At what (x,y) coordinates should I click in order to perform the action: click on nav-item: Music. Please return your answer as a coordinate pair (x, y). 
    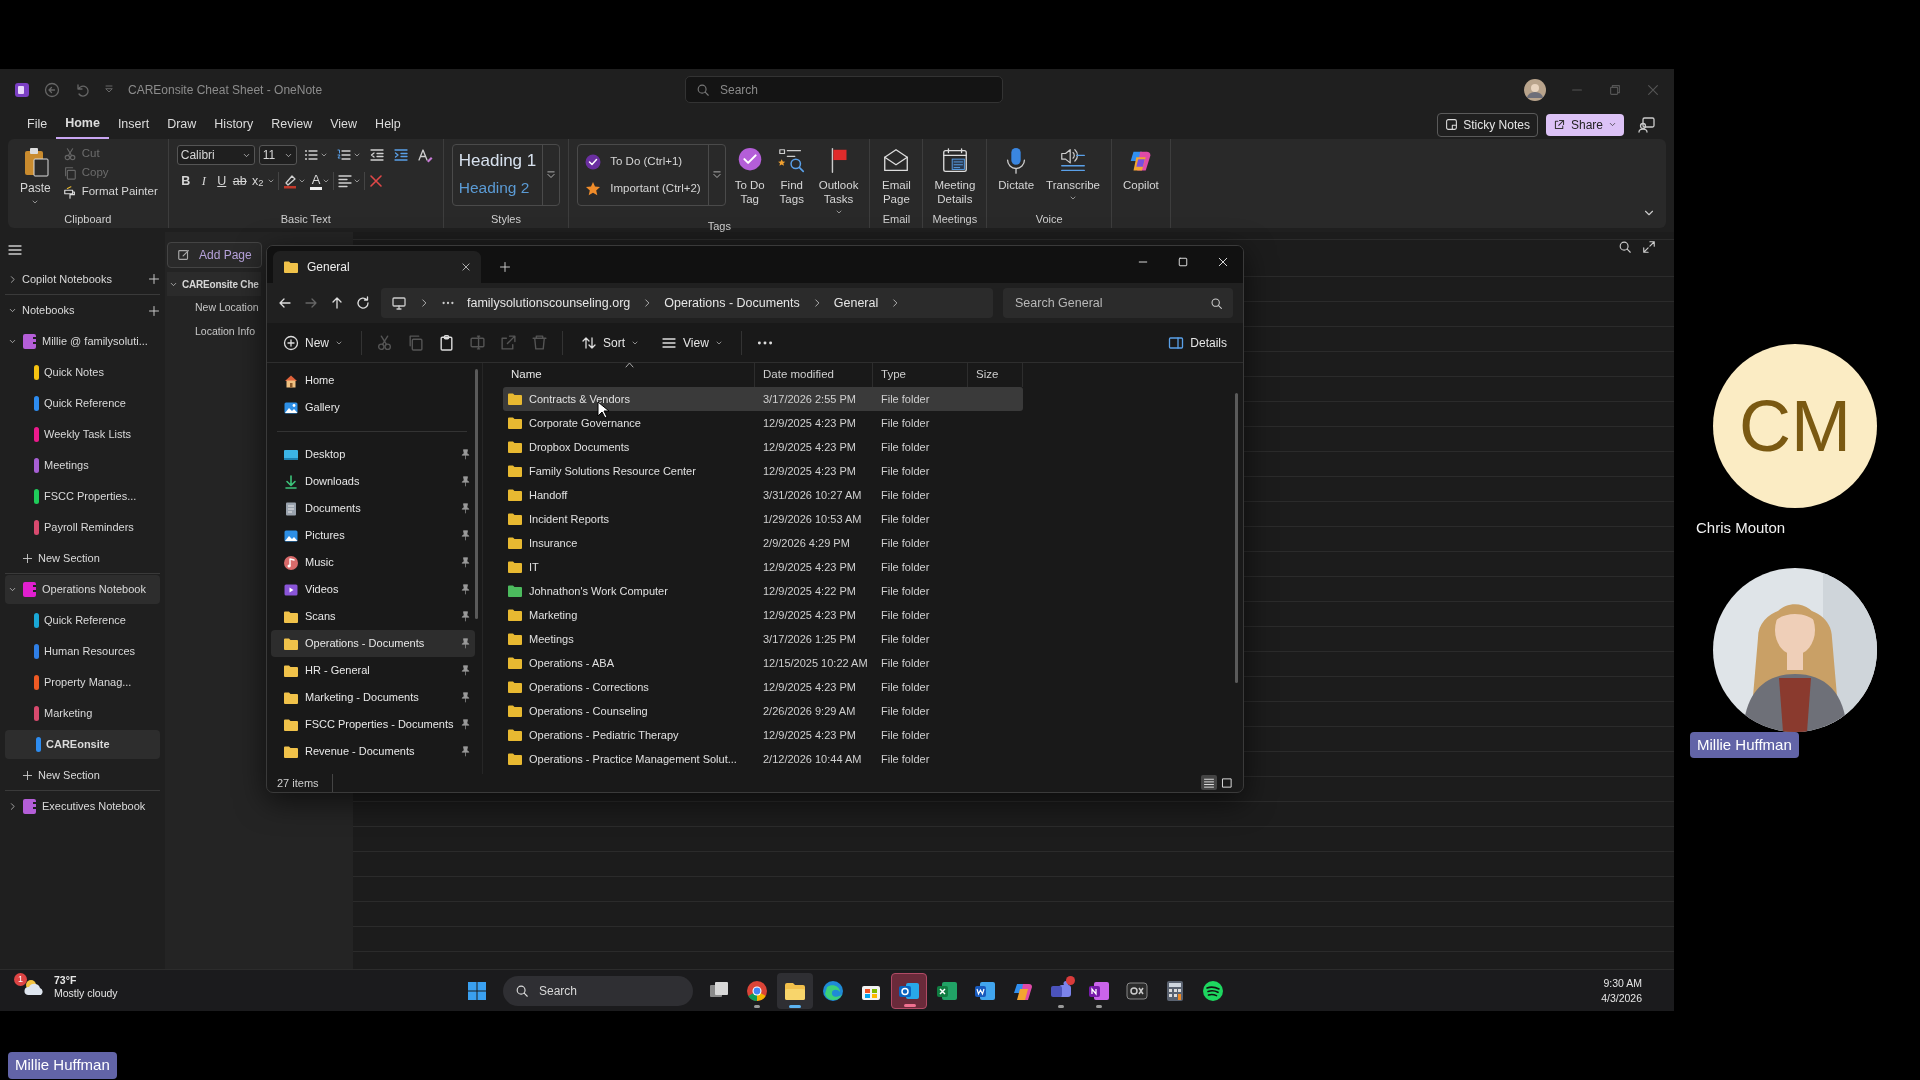
    Looking at the image, I should click on (373, 562).